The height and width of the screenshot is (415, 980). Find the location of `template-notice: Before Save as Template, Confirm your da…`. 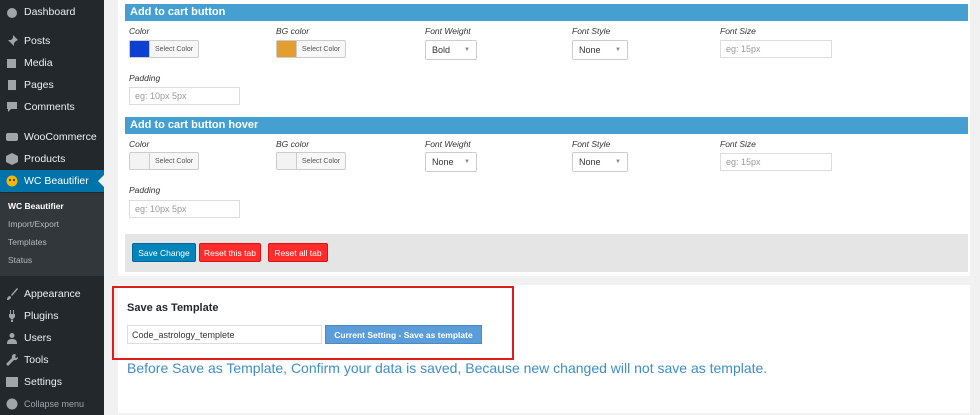

template-notice: Before Save as Template, Confirm your da… is located at coordinates (447, 368).